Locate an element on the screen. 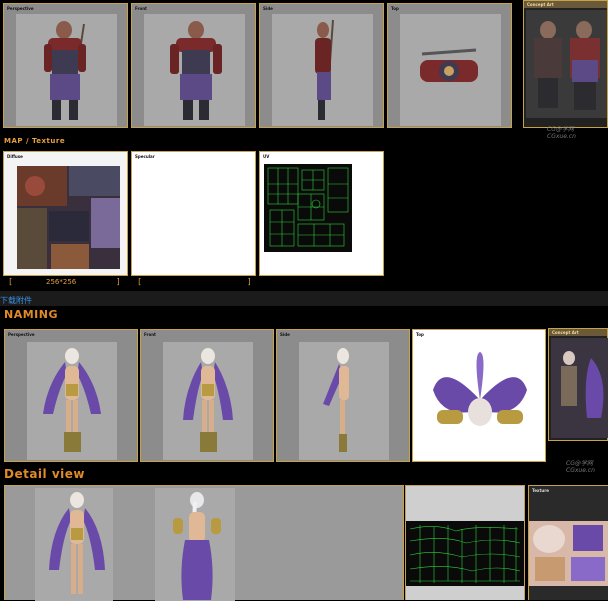  panel-top-elf: Top is located at coordinates (479, 395).